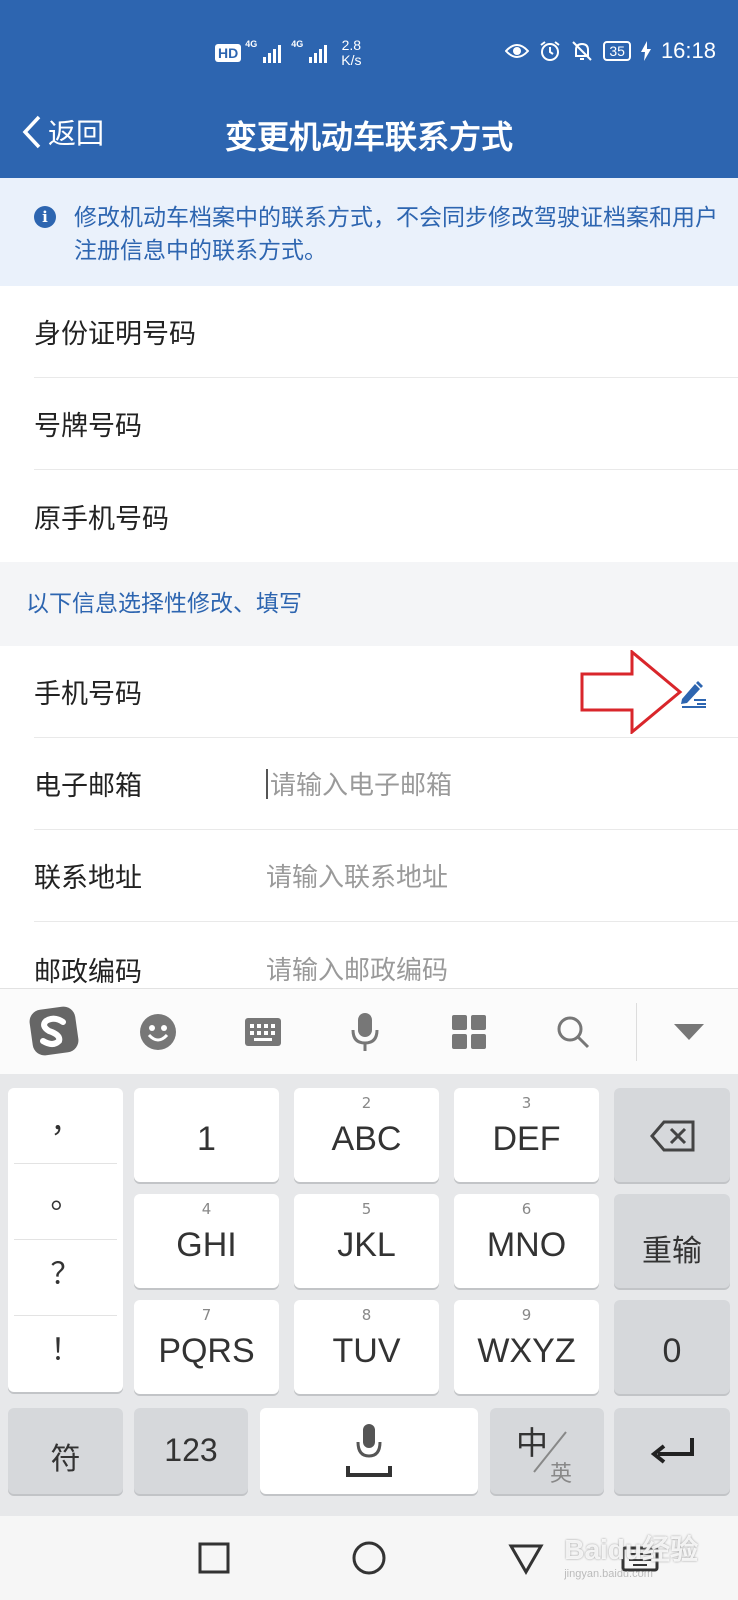 This screenshot has width=738, height=1600. Describe the element at coordinates (206, 1351) in the screenshot. I see `key-letters: PQRS` at that location.